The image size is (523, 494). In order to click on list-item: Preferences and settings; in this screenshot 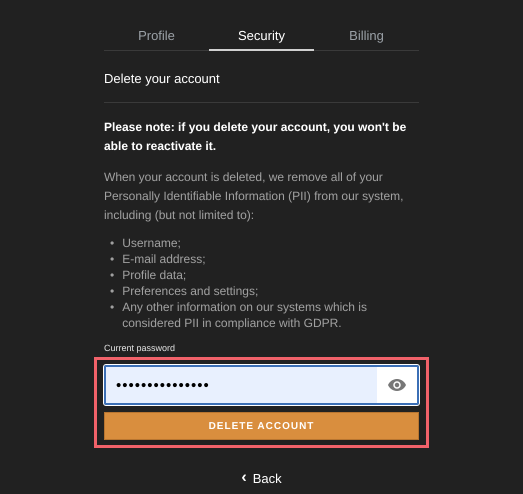, I will do `click(190, 291)`.